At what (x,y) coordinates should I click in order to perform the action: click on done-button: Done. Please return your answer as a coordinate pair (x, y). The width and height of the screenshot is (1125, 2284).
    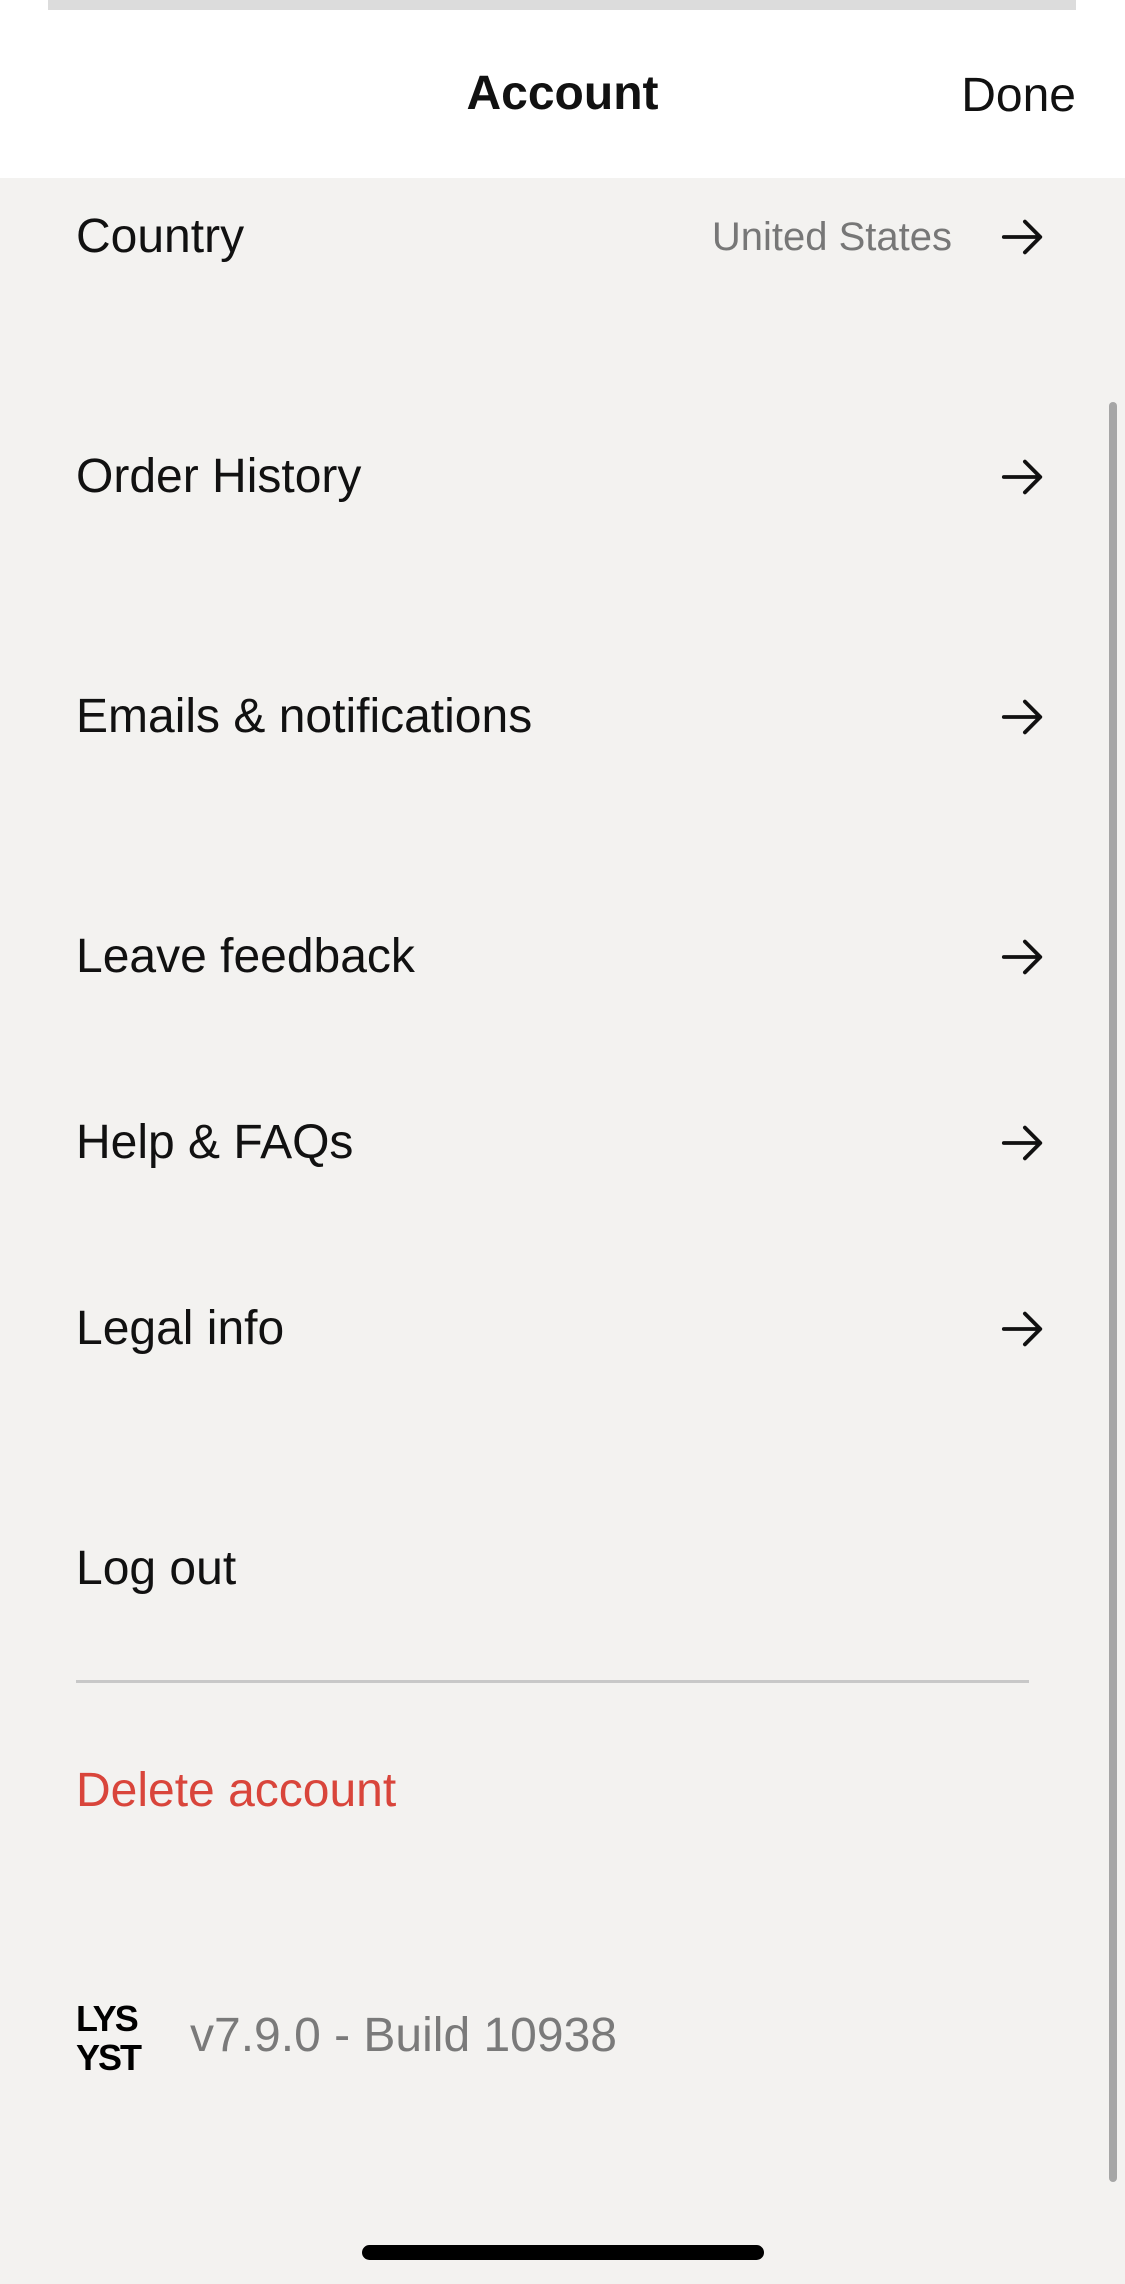
    Looking at the image, I should click on (1018, 96).